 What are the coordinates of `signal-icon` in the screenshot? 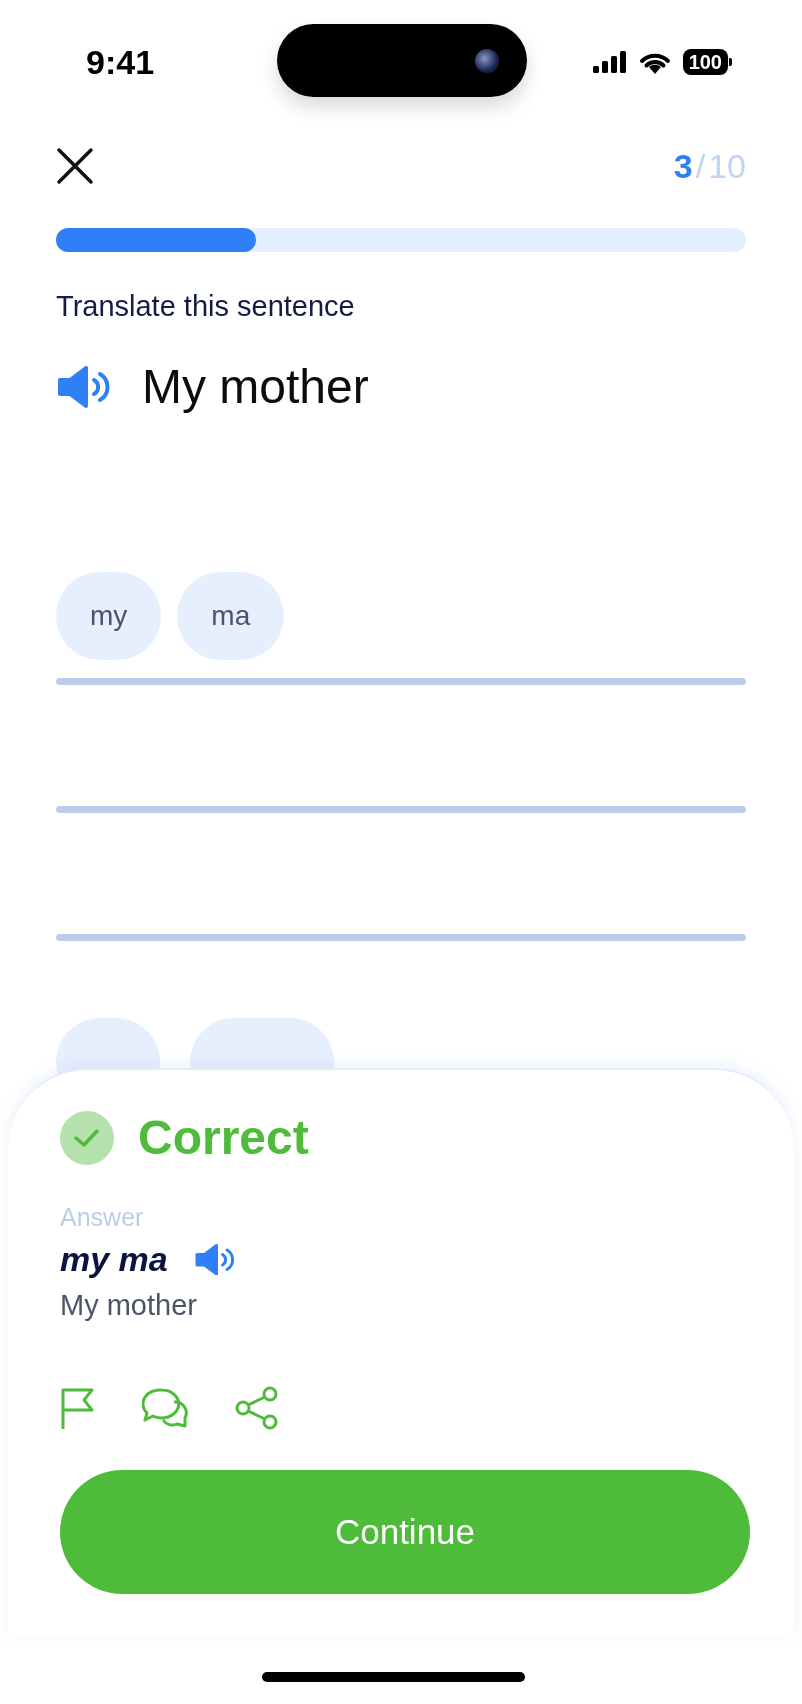 It's located at (609, 62).